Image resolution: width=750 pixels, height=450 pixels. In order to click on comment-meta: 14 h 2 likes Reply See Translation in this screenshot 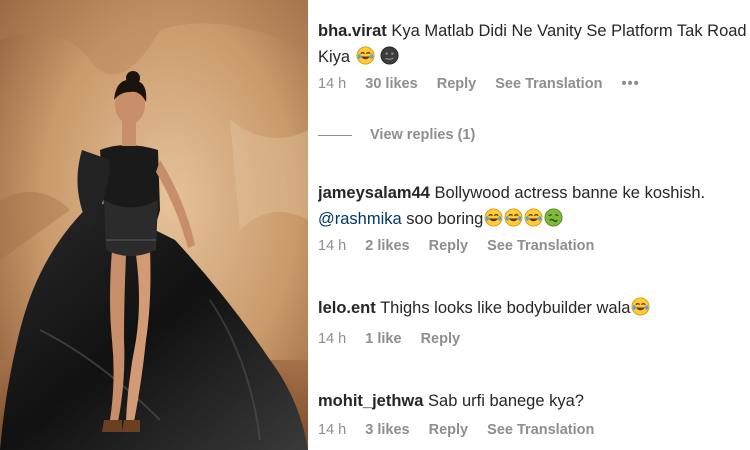, I will do `click(534, 246)`.